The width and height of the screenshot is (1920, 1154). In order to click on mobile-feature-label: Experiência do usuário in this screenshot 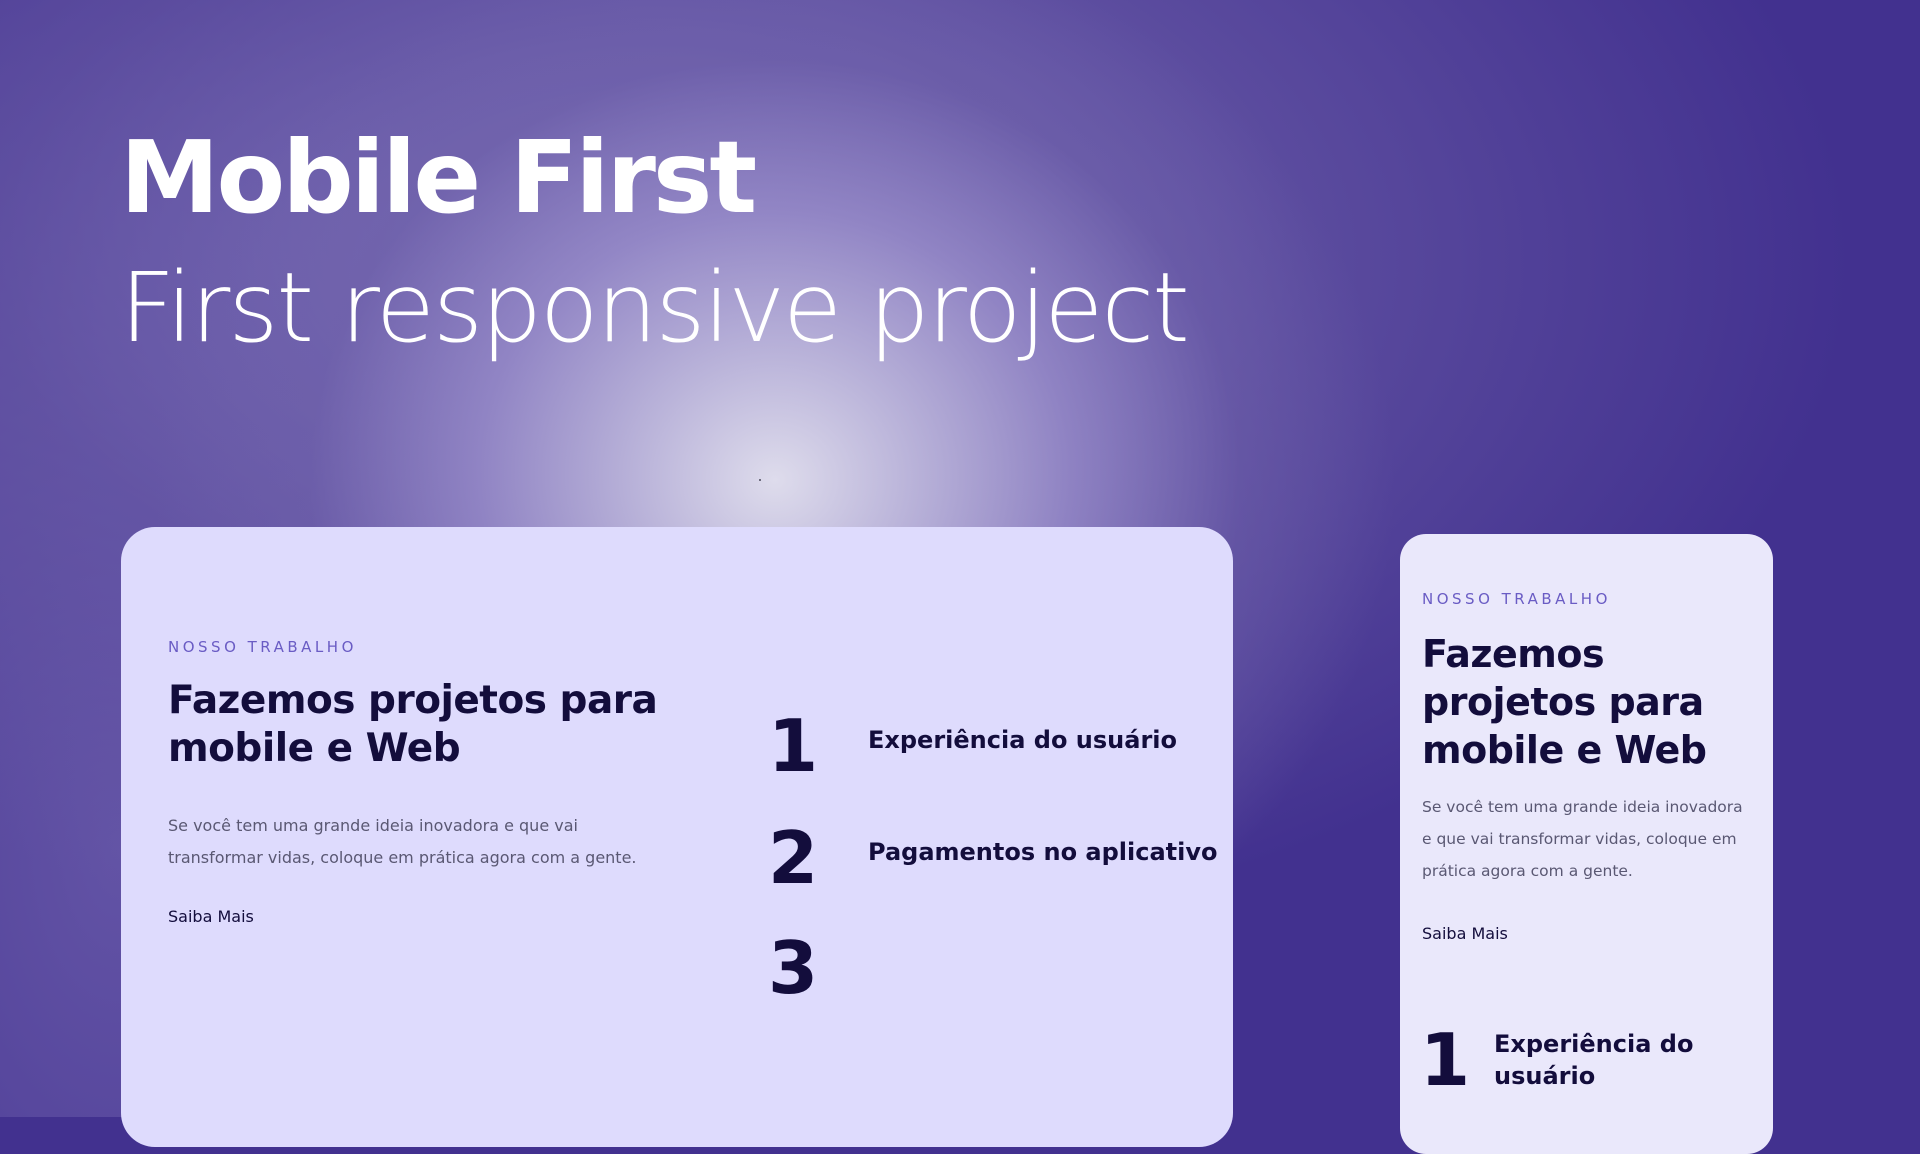, I will do `click(1593, 1060)`.